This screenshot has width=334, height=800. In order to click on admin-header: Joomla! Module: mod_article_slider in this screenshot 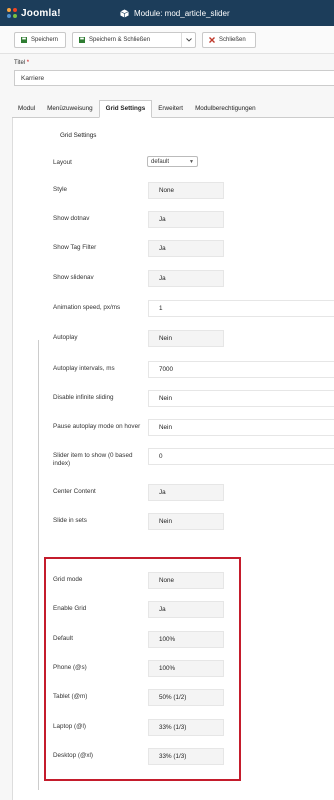, I will do `click(167, 13)`.